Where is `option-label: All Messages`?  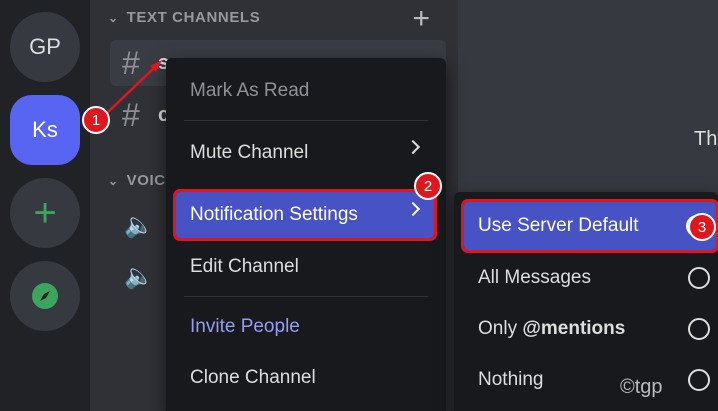
option-label: All Messages is located at coordinates (534, 277).